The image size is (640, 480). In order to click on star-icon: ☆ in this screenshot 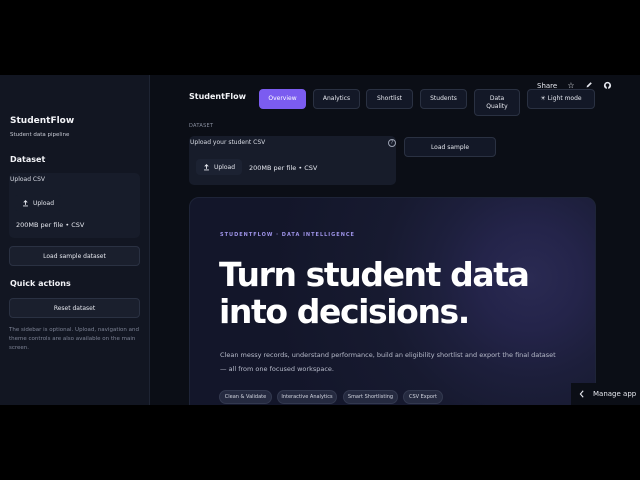, I will do `click(571, 86)`.